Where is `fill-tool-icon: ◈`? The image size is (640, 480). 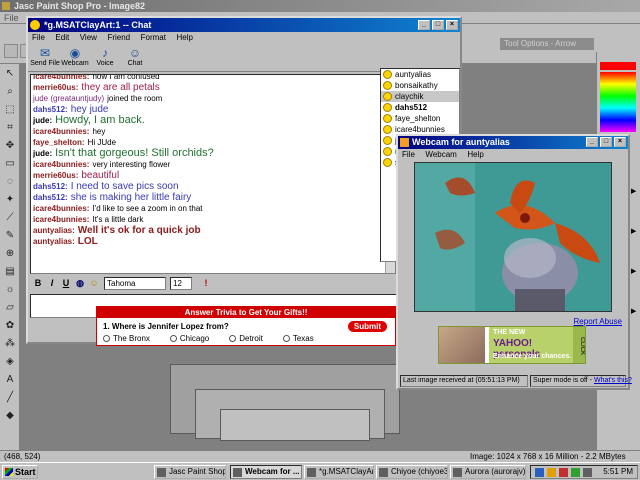
fill-tool-icon: ◈ is located at coordinates (10, 362).